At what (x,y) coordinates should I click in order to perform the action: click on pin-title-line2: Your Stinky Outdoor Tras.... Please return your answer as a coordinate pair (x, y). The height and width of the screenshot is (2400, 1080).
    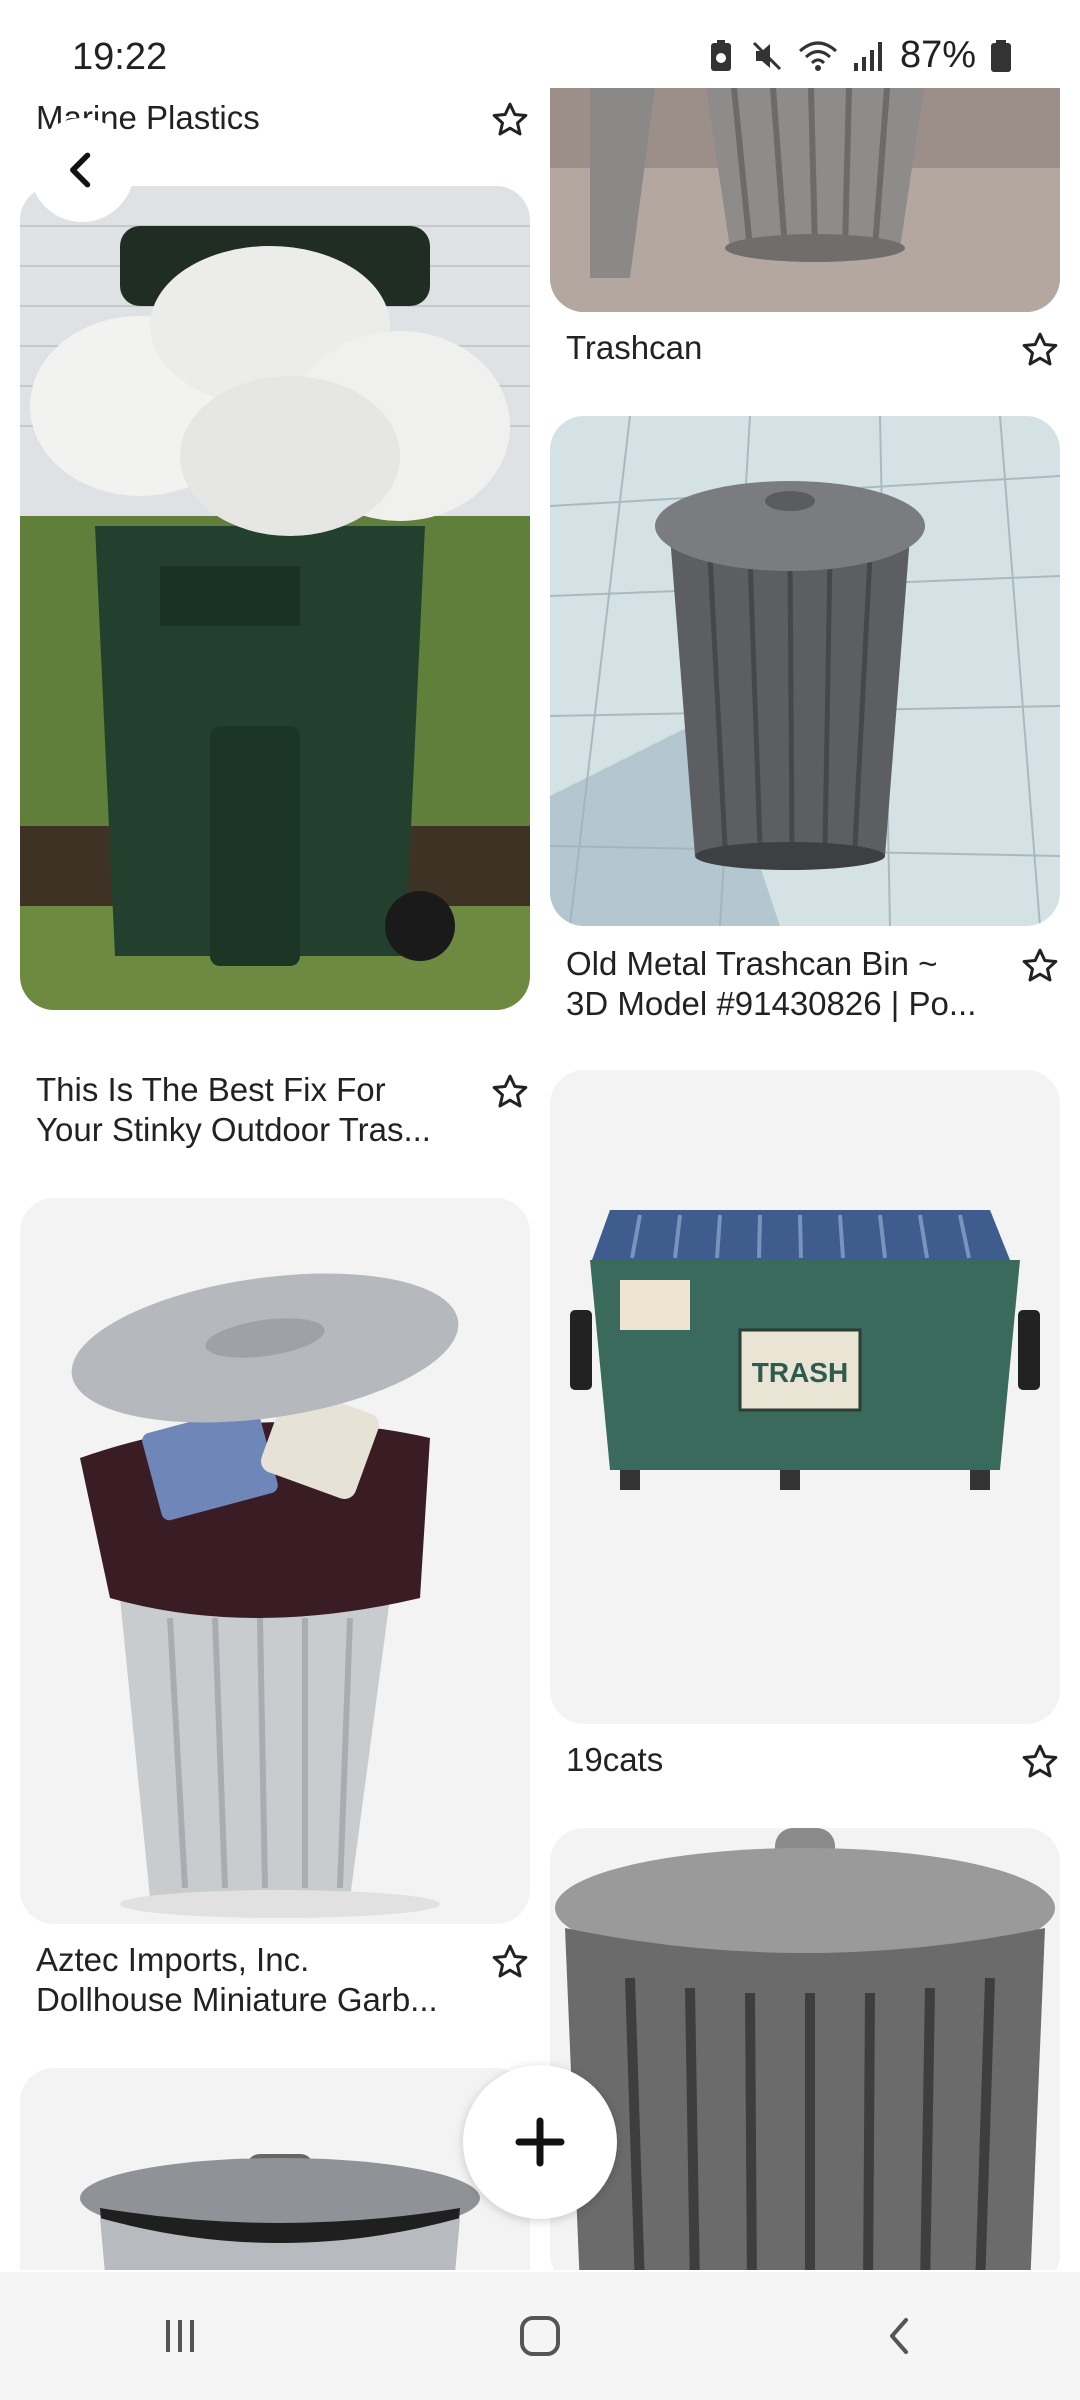
    Looking at the image, I should click on (246, 1130).